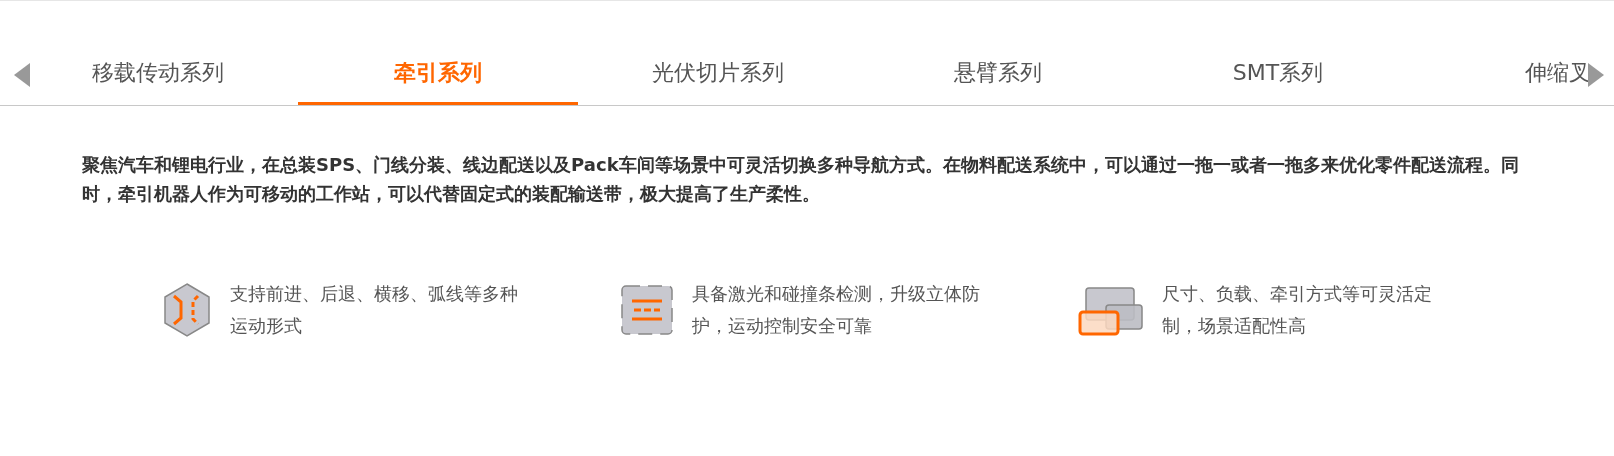 The image size is (1614, 456). Describe the element at coordinates (22, 75) in the screenshot. I see `previous-arrow-icon` at that location.